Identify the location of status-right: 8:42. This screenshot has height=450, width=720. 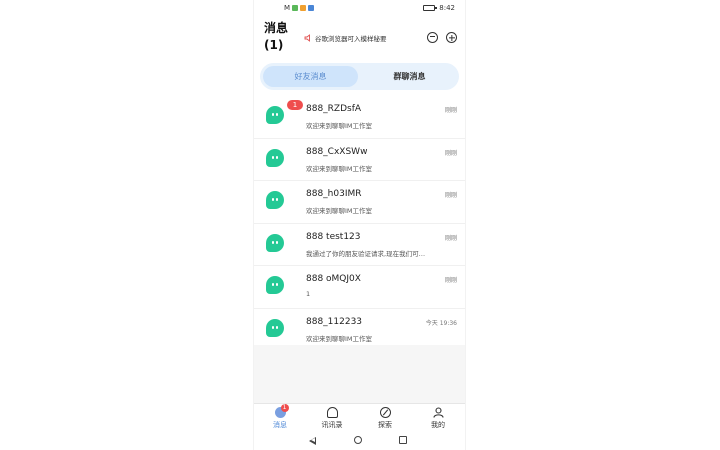
(439, 8).